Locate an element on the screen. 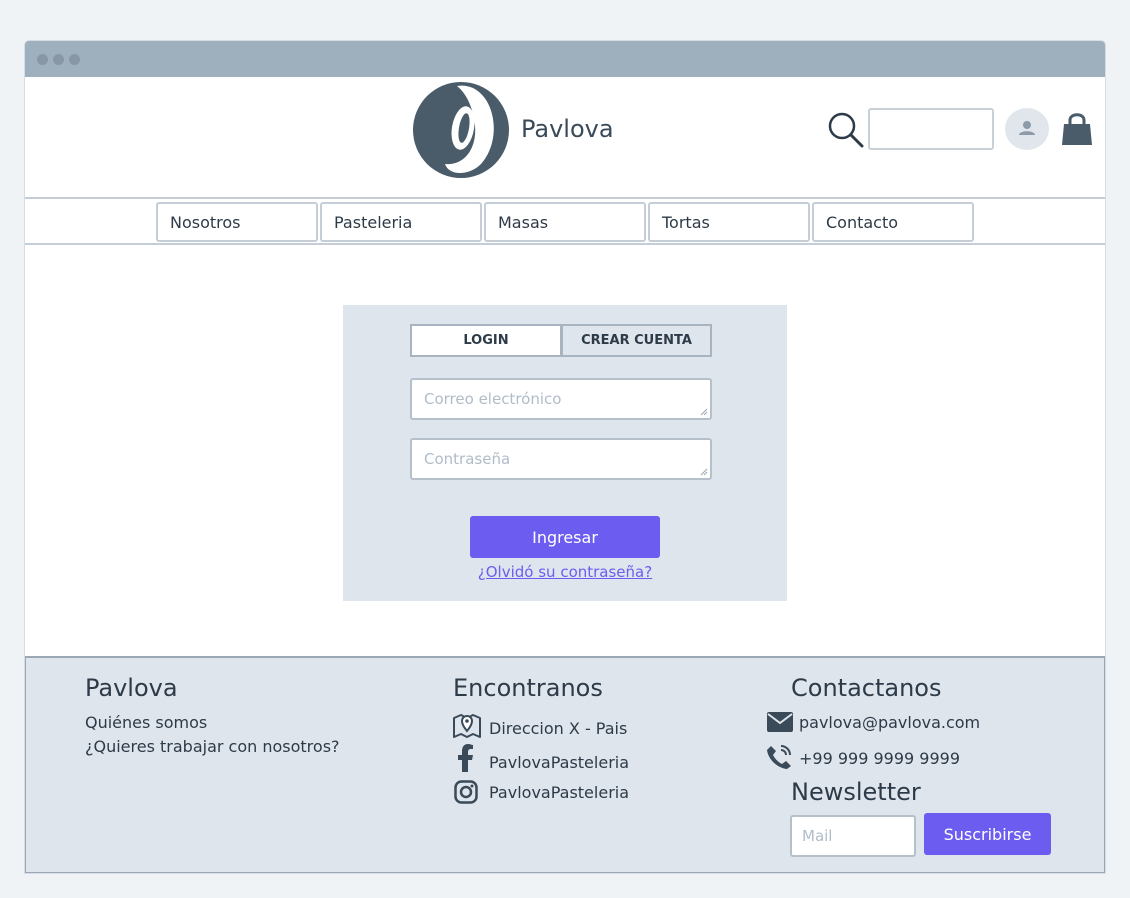  footer-link-about-us: Quiénes somos is located at coordinates (146, 722).